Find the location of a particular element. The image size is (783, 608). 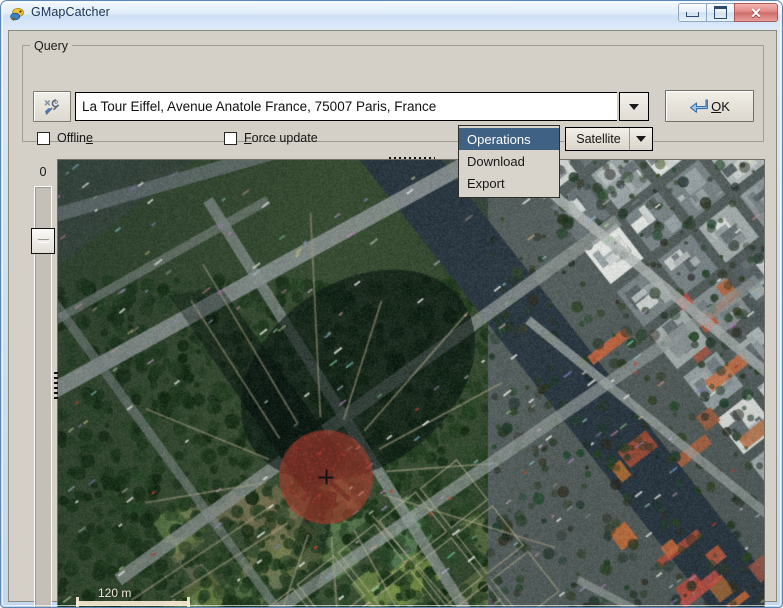

force-update-label: Force update is located at coordinates (281, 138).